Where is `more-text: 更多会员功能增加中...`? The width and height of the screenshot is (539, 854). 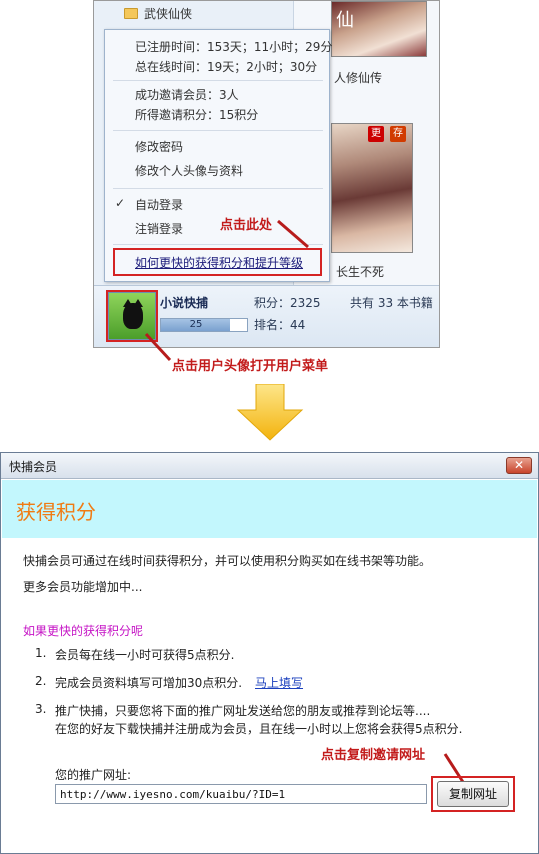
more-text: 更多会员功能增加中... is located at coordinates (83, 587).